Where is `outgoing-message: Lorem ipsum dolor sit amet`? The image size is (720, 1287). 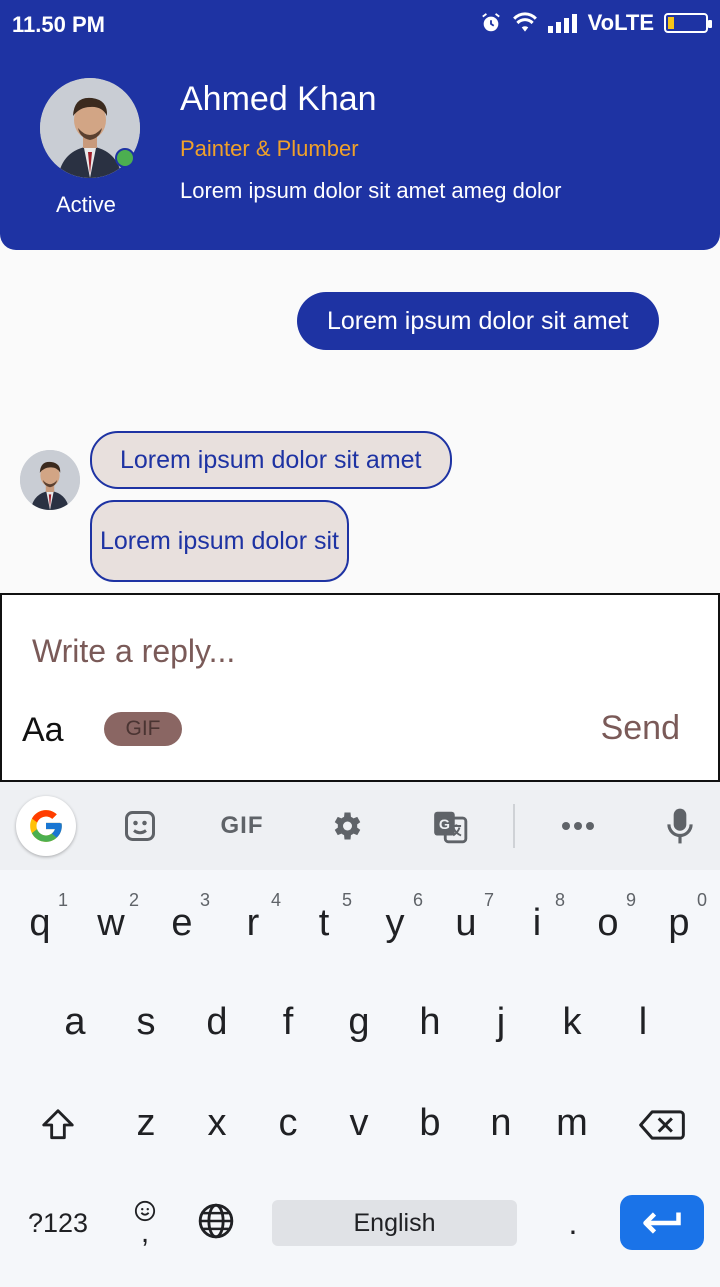 outgoing-message: Lorem ipsum dolor sit amet is located at coordinates (478, 321).